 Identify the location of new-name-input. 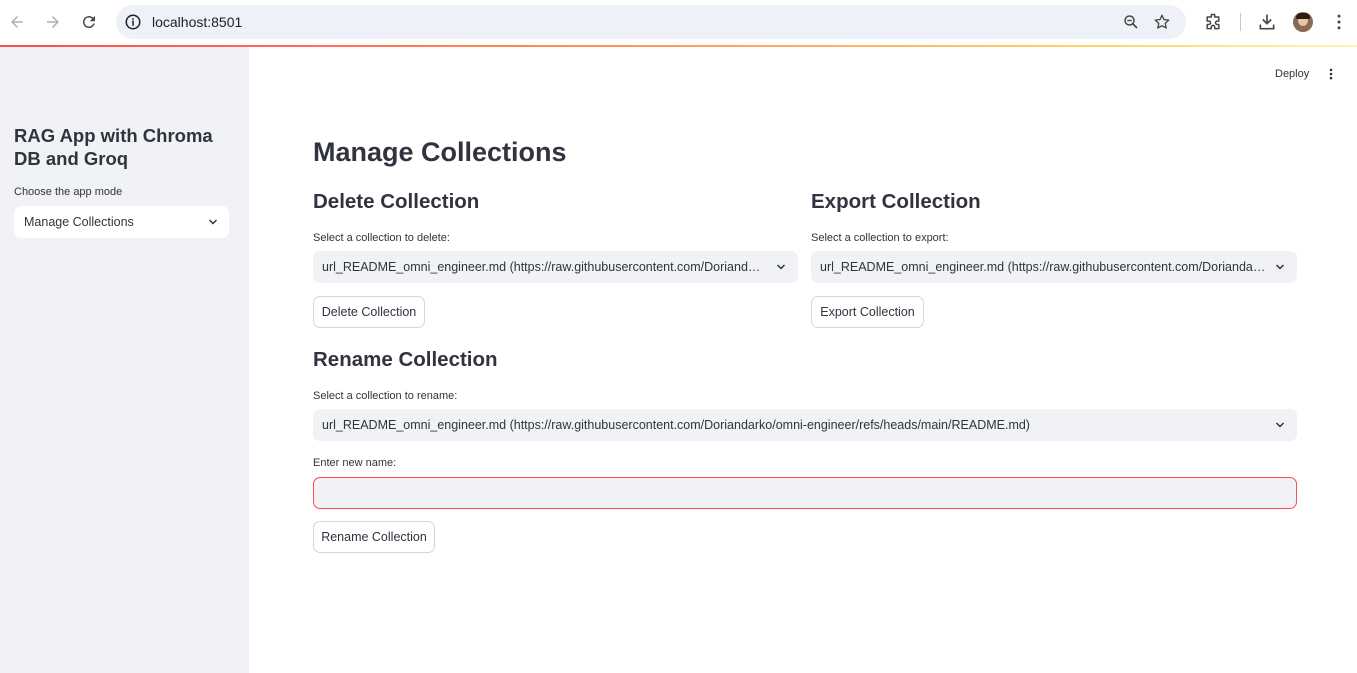
(805, 493).